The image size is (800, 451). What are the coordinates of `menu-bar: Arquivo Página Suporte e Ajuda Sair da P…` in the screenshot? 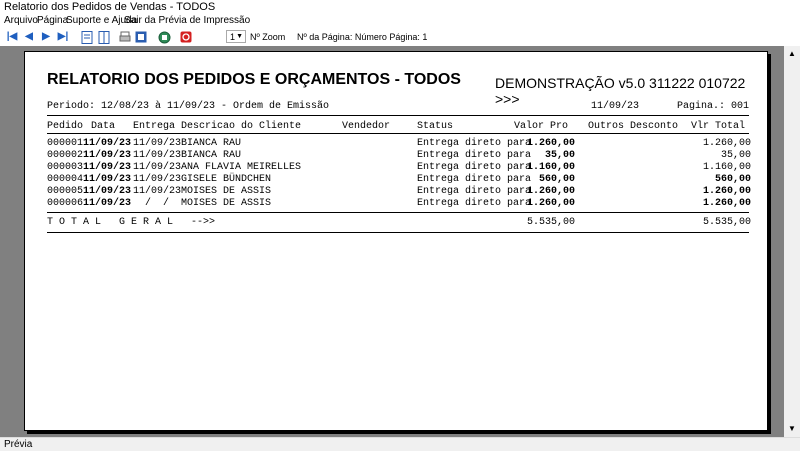 It's located at (400, 21).